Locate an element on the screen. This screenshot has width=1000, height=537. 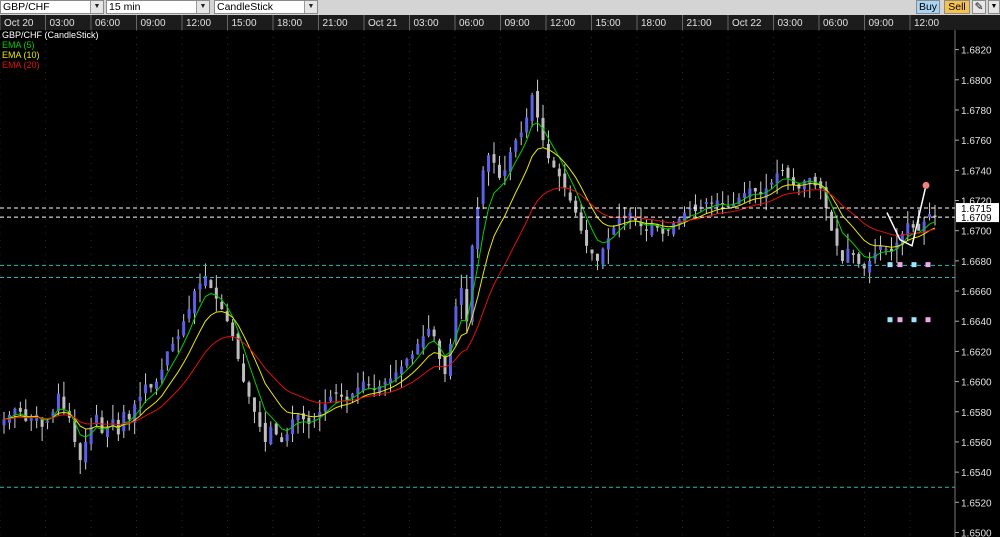
symbol-select: GBP/CHF ▼ is located at coordinates (52, 7).